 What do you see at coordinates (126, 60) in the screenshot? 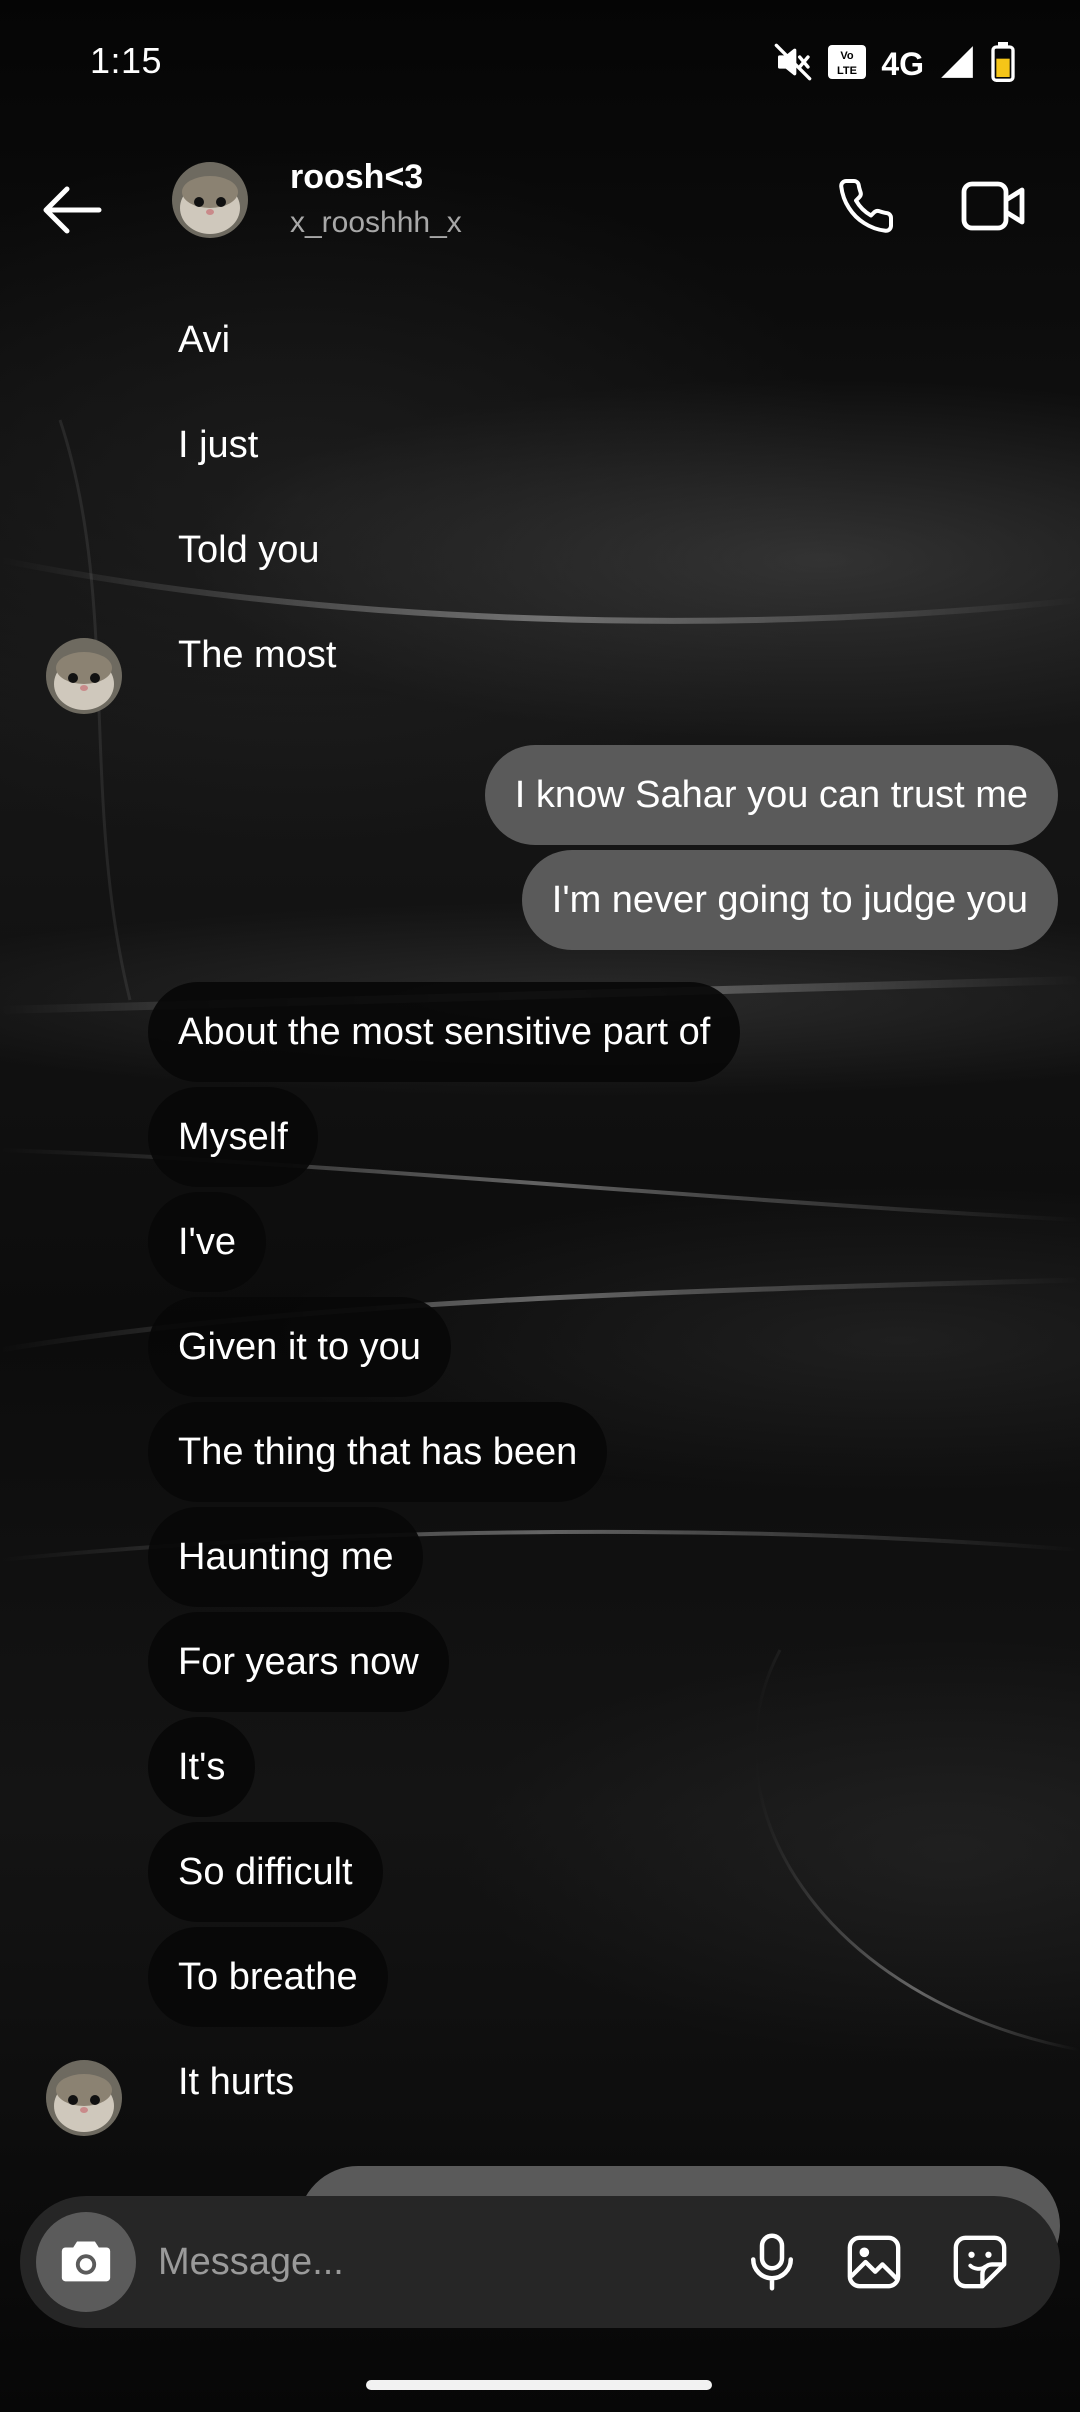
I see `status-time: 1:15` at bounding box center [126, 60].